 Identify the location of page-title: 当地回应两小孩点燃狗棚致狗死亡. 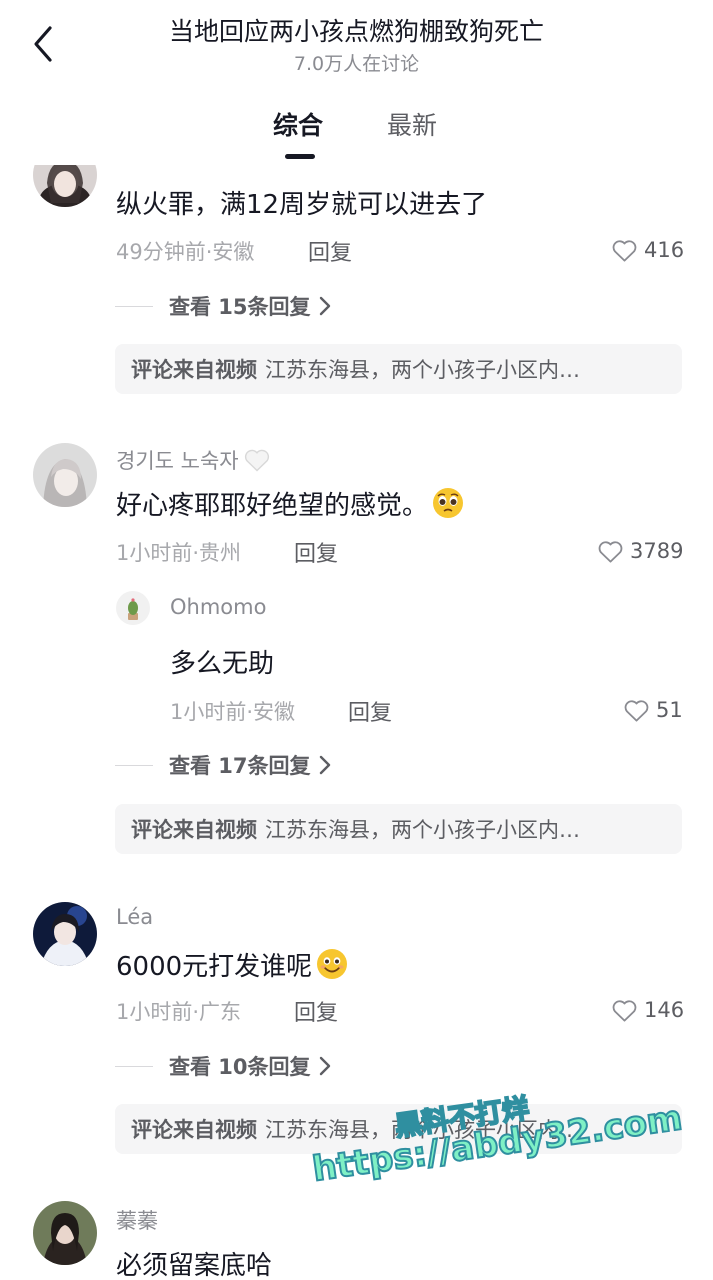
(356, 31).